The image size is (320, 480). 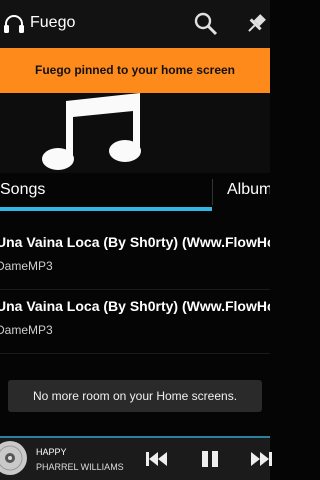 I want to click on no-room-toast-text: No more room on your Home screens., so click(x=135, y=396).